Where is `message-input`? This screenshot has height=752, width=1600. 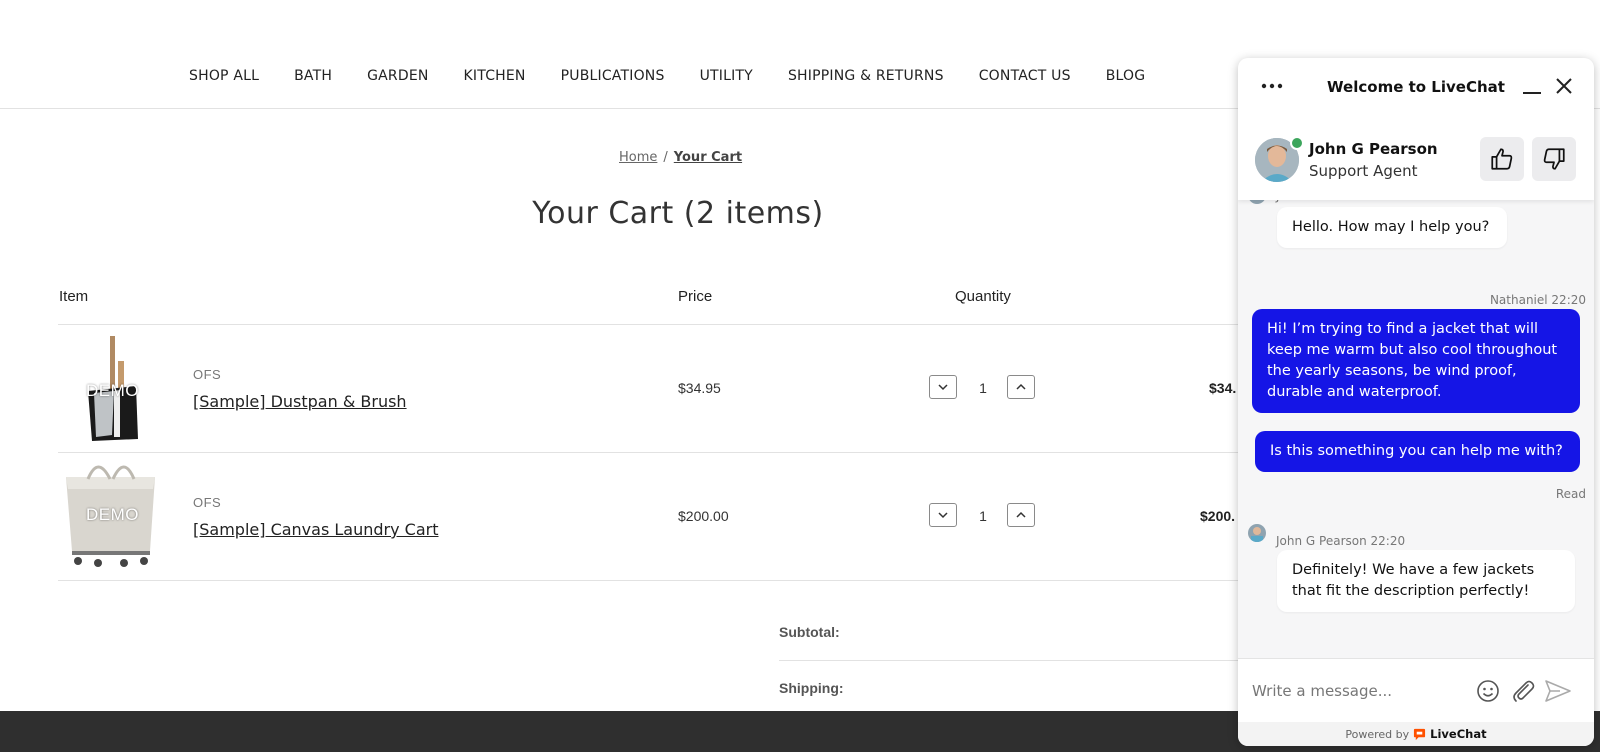
message-input is located at coordinates (1357, 691).